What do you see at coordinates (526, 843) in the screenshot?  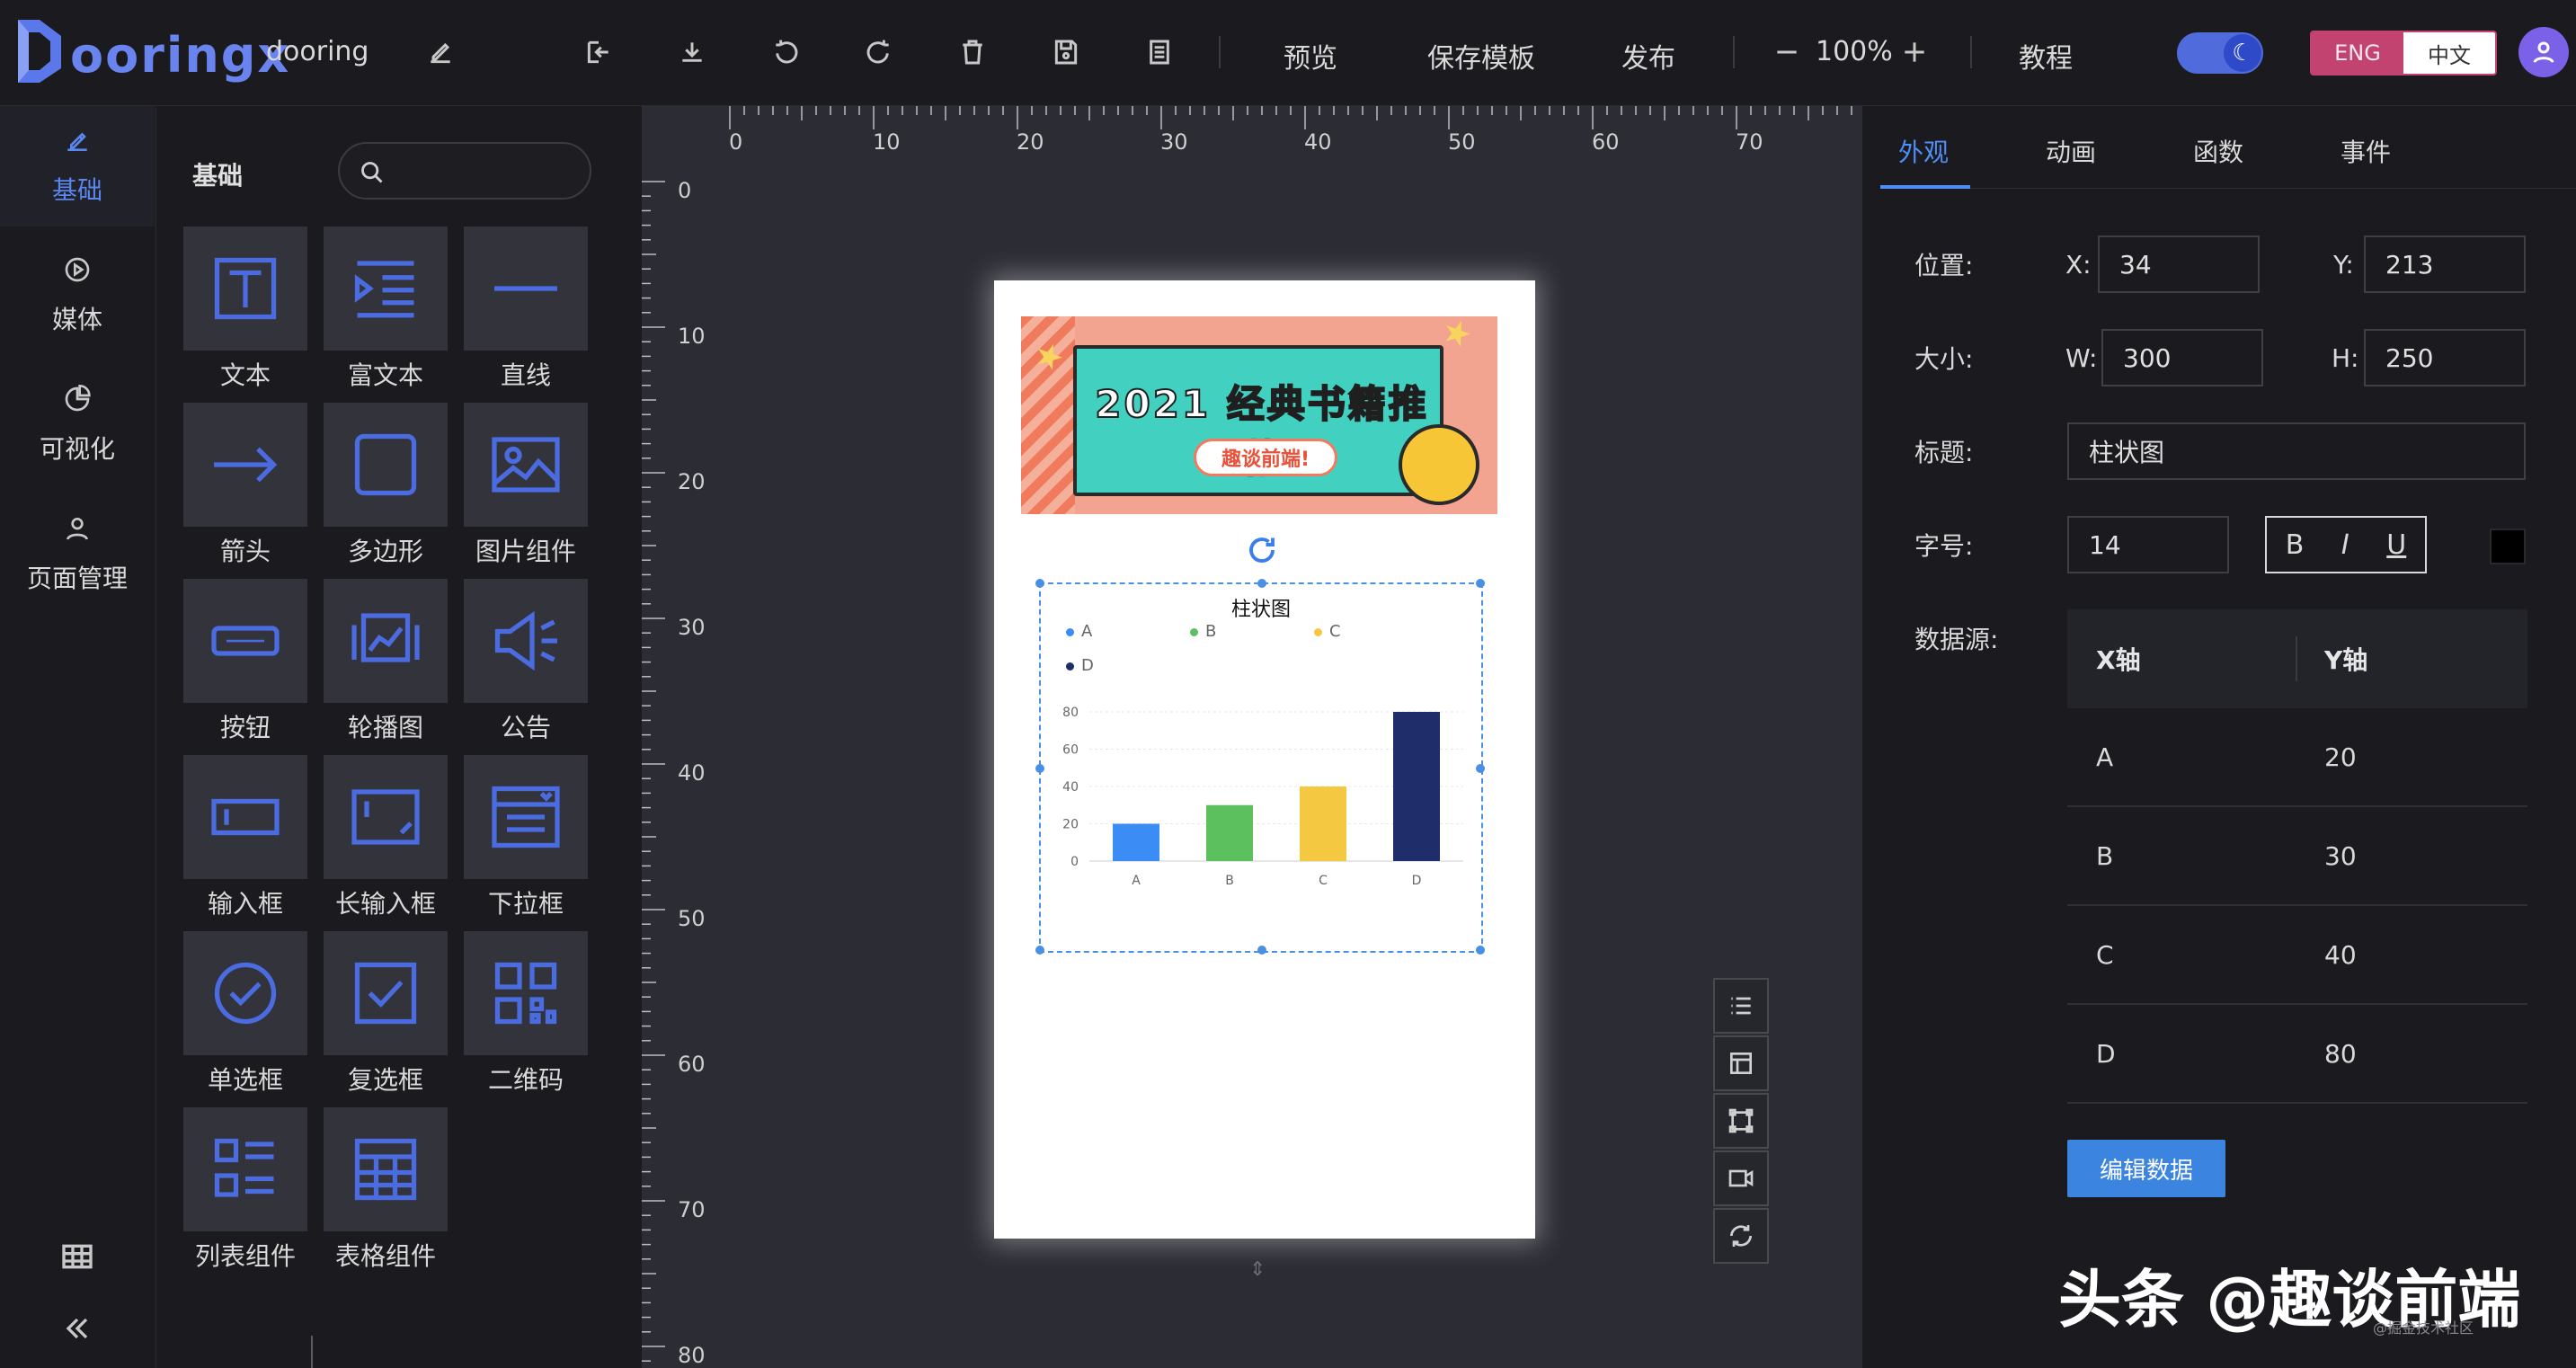 I see `component-select: 下拉框` at bounding box center [526, 843].